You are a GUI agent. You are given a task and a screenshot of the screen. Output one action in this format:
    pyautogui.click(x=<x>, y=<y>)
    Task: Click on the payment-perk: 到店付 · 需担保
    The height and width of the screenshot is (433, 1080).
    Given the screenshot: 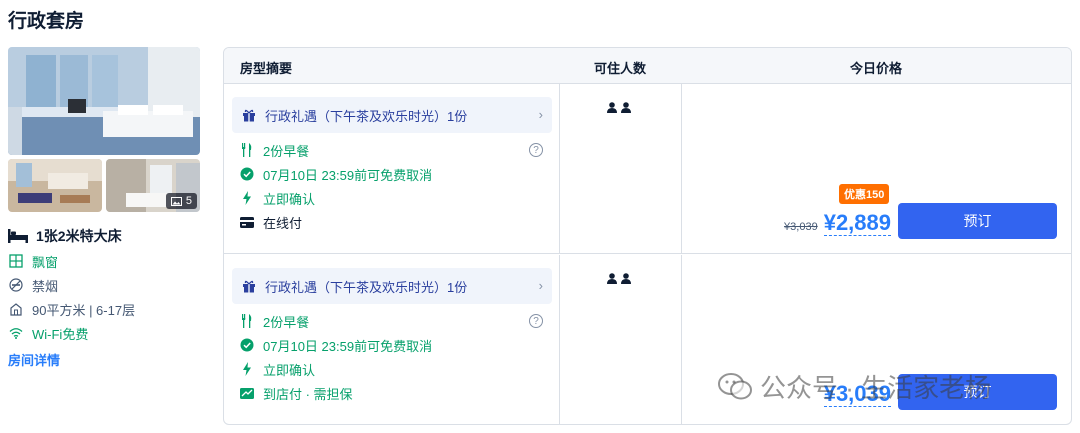 What is the action you would take?
    pyautogui.click(x=296, y=393)
    